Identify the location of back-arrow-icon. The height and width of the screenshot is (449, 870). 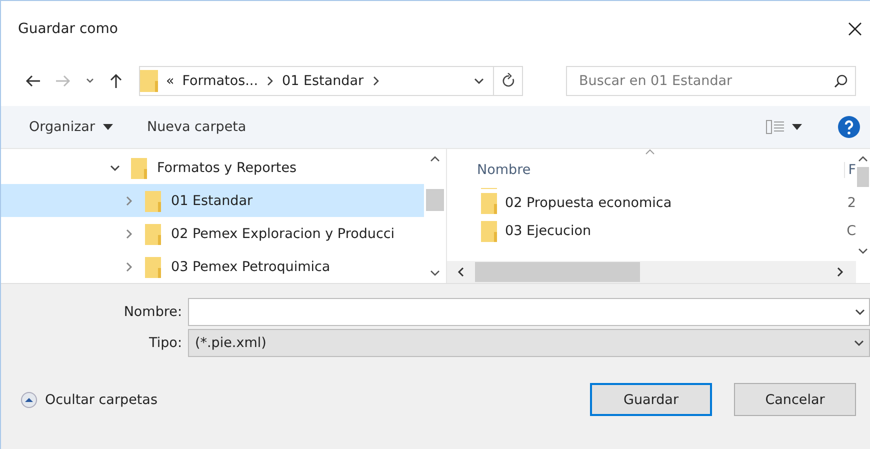
(33, 81).